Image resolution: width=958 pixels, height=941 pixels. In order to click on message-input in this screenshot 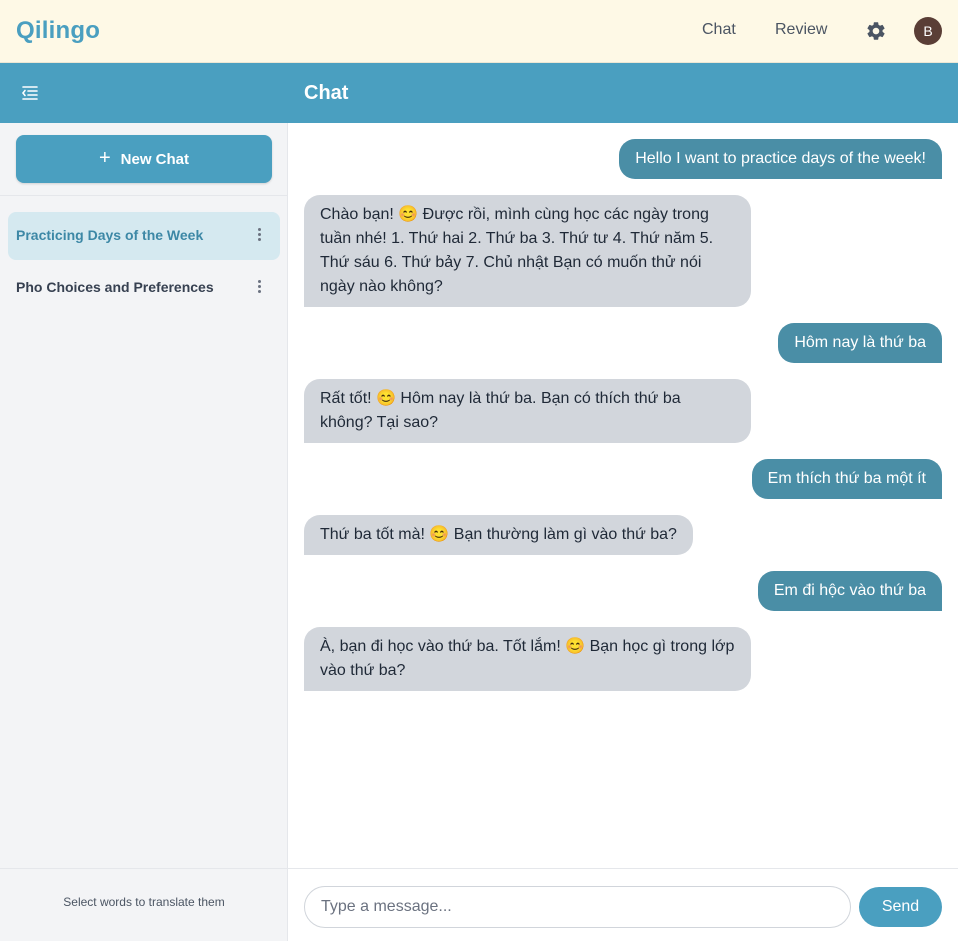, I will do `click(577, 907)`.